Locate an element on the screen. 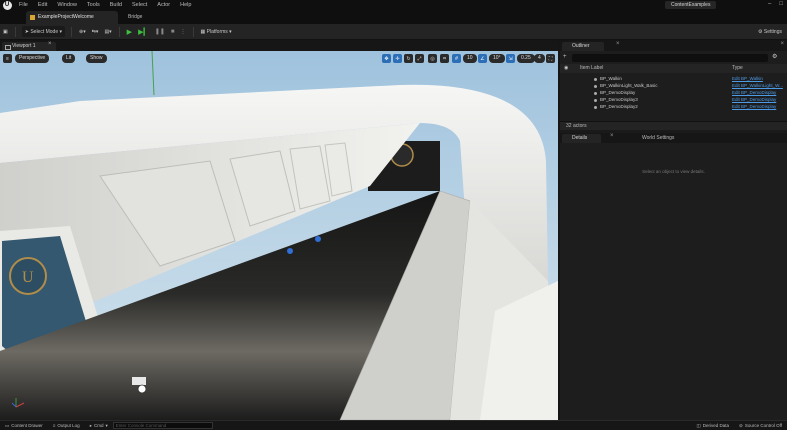 This screenshot has width=787, height=430. chevron-down-icon: ▾ is located at coordinates (106, 425).